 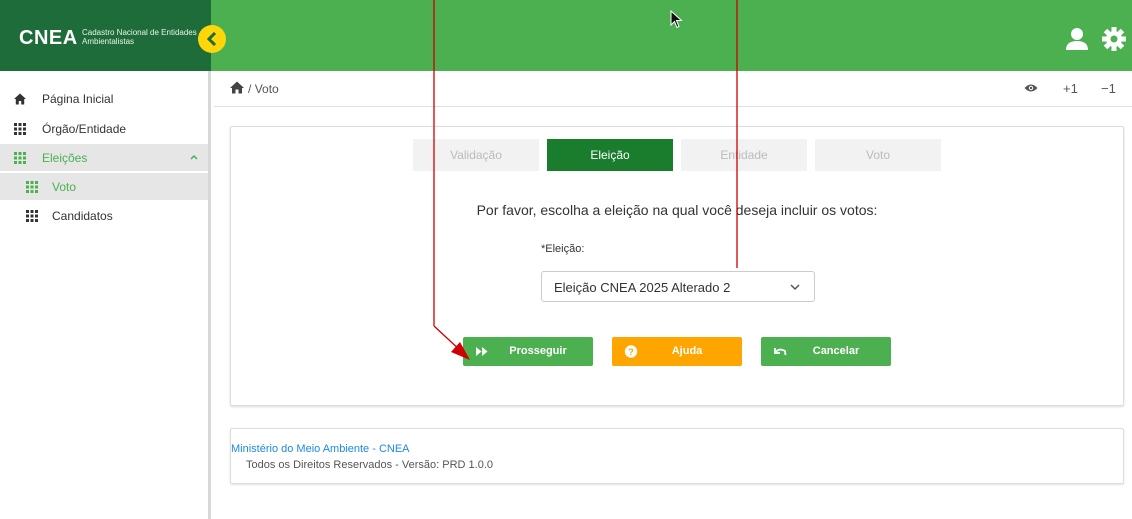 I want to click on step-voto: Voto, so click(x=878, y=155).